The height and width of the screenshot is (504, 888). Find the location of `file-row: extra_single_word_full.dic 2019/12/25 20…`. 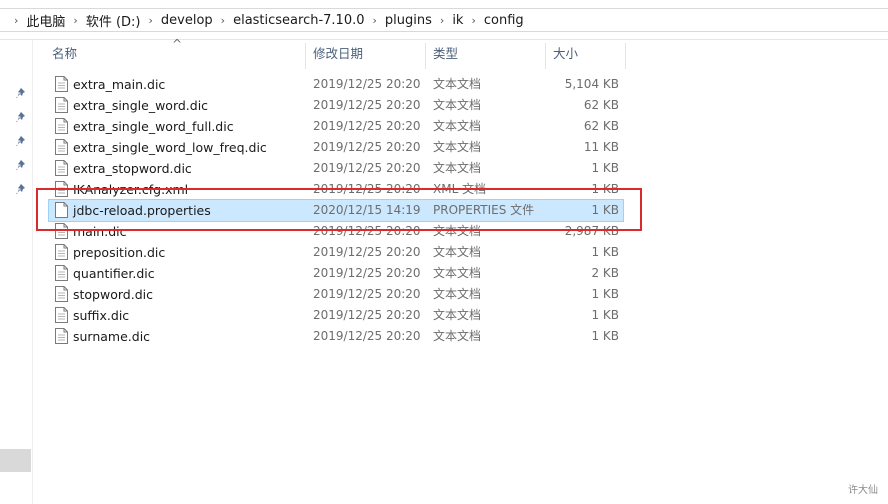

file-row: extra_single_word_full.dic 2019/12/25 20… is located at coordinates (336, 126).